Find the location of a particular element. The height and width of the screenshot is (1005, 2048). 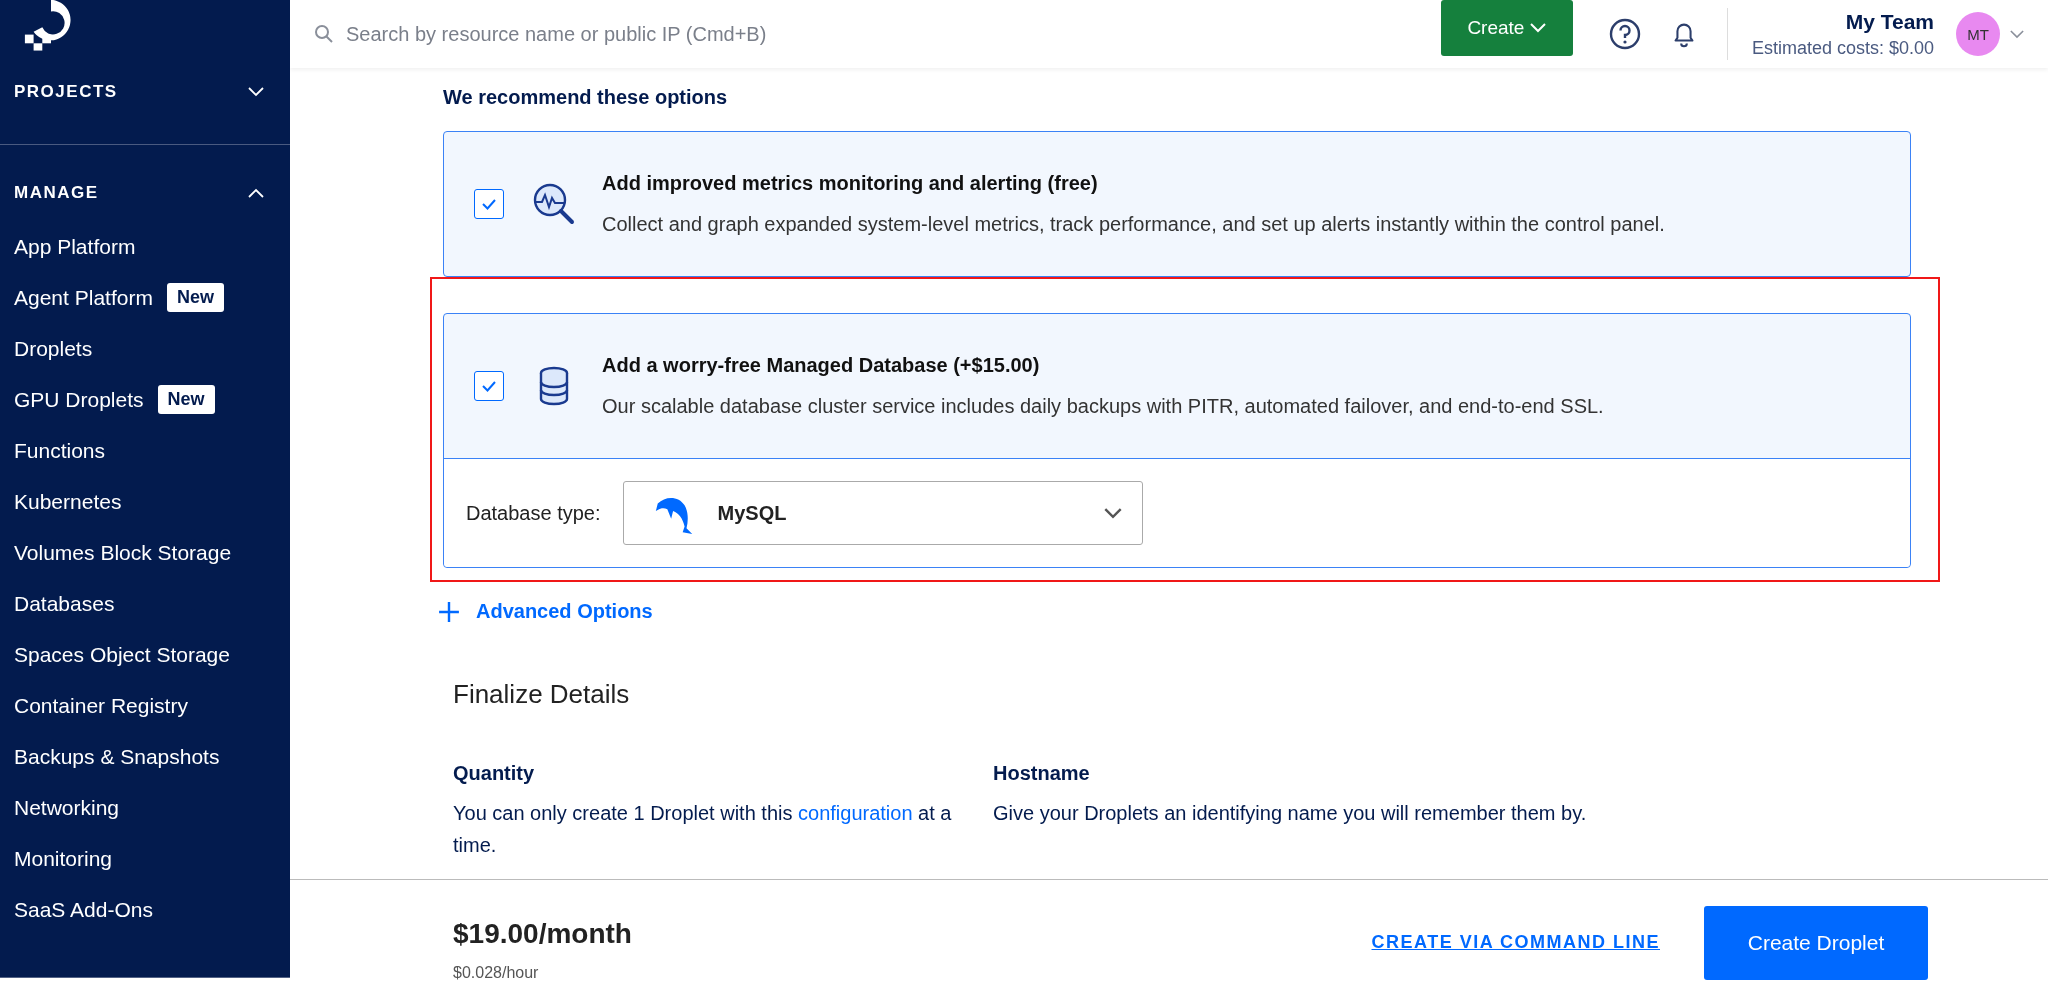

section-header: PROJECTS is located at coordinates (145, 92).